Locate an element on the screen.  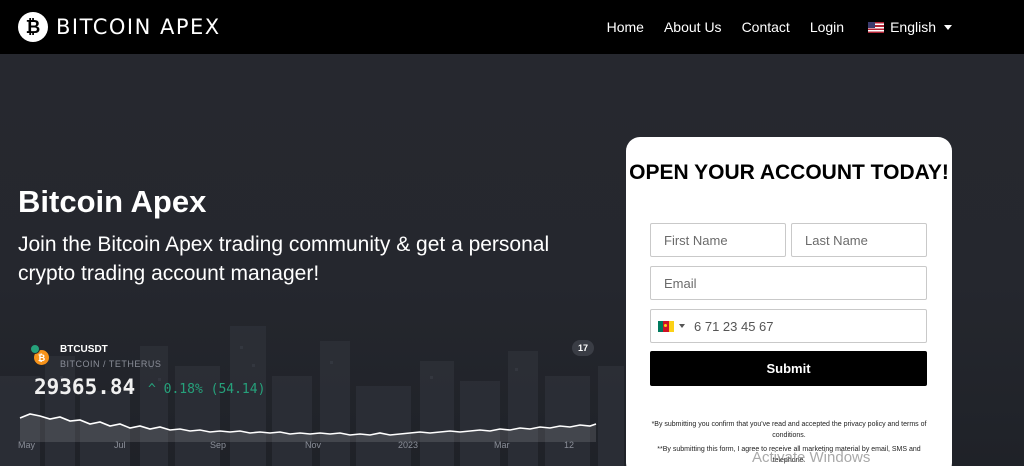
language-label: English is located at coordinates (913, 27).